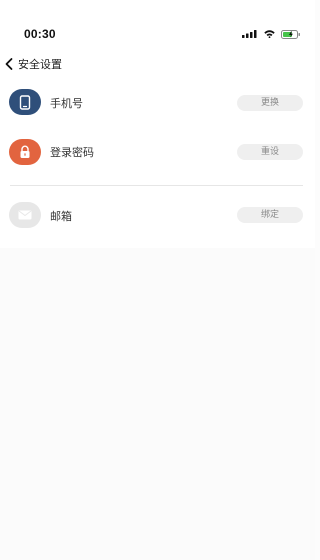  What do you see at coordinates (25, 102) in the screenshot?
I see `phone-icon` at bounding box center [25, 102].